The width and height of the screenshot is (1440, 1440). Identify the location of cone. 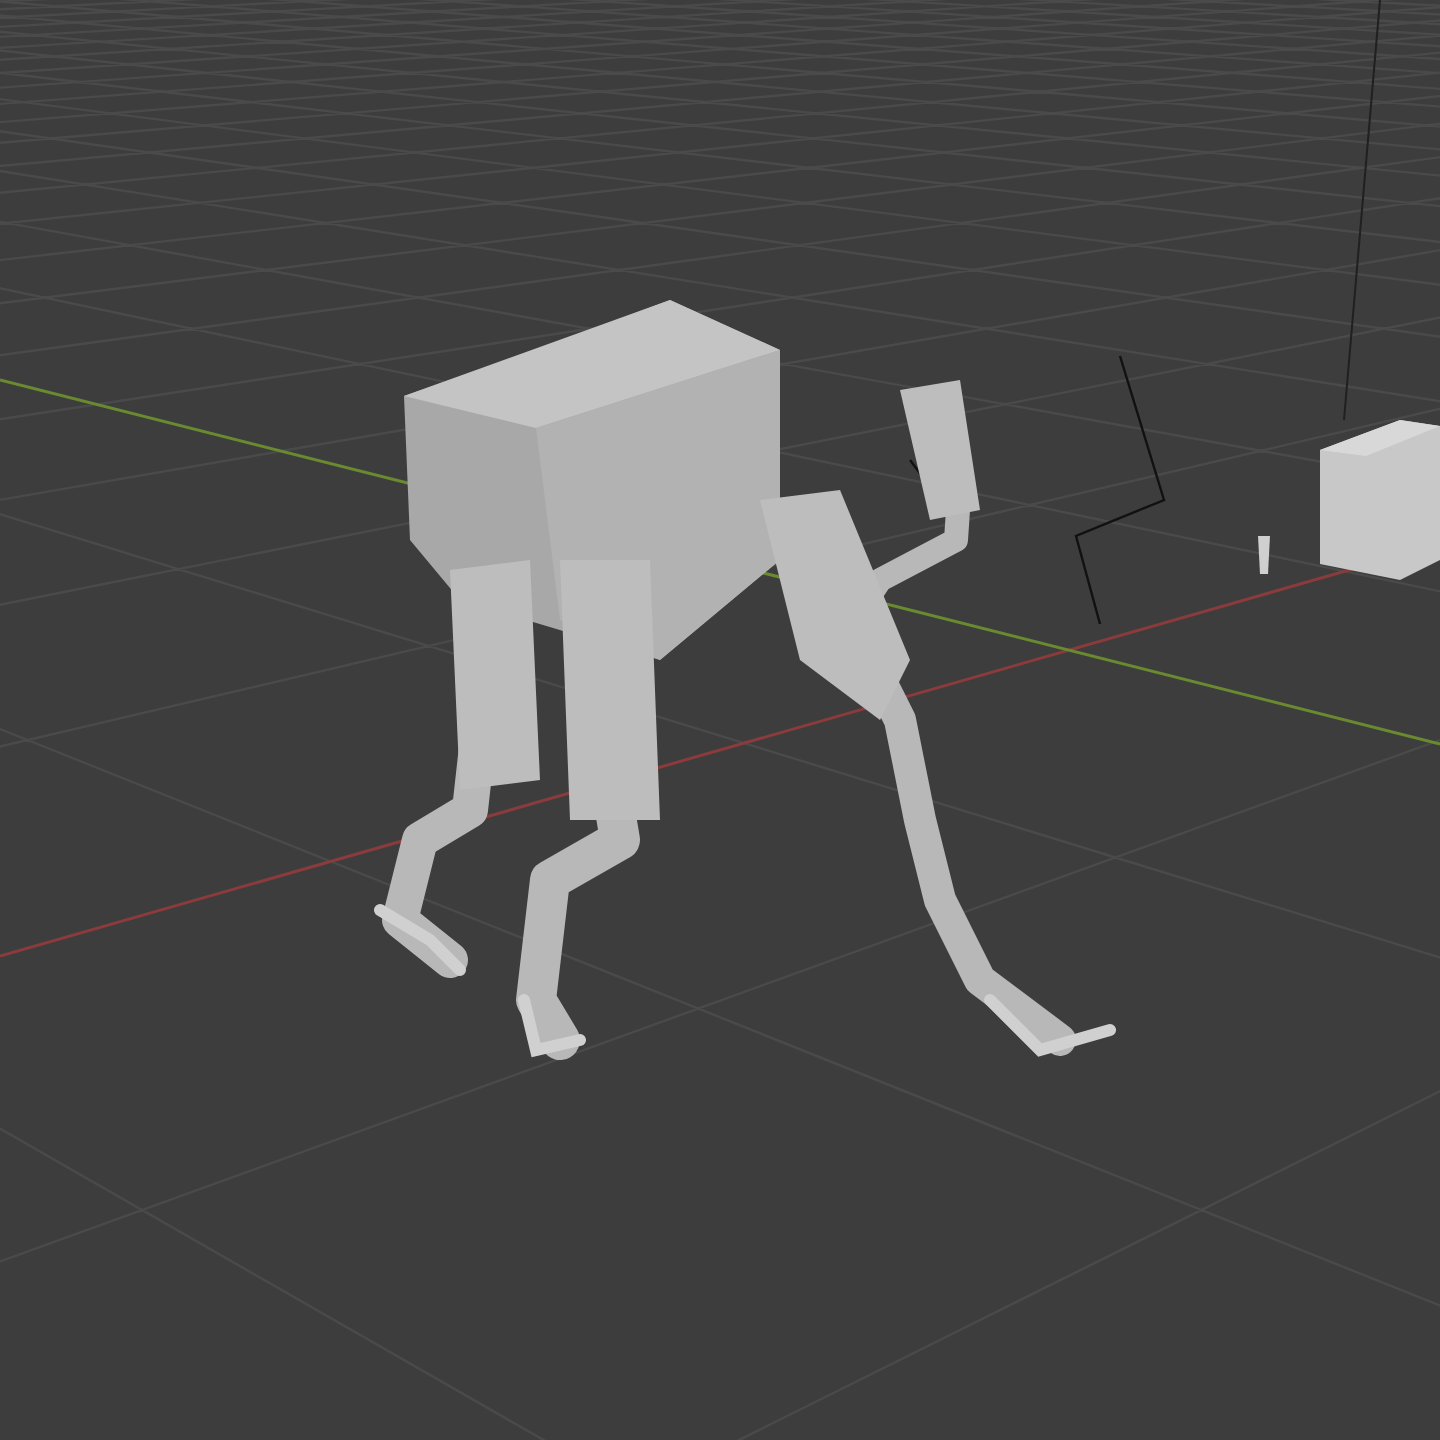
(1264, 555).